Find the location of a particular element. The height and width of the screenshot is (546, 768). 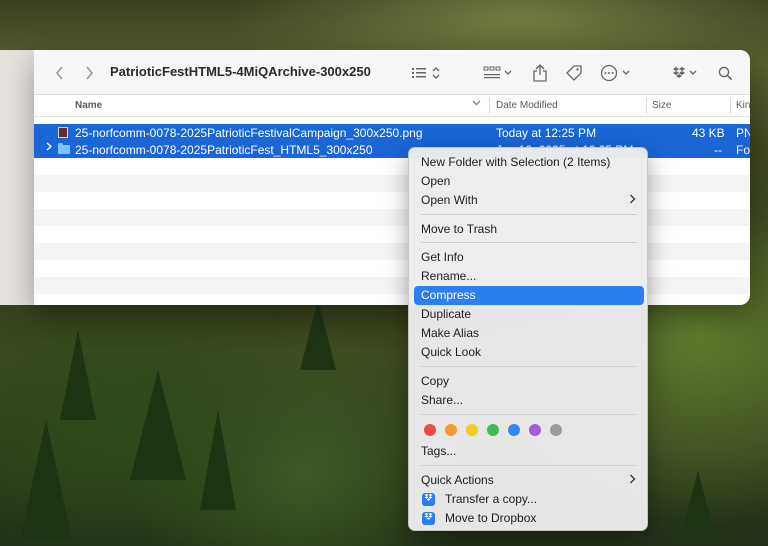

toolbar: PatrioticFestHTML5-4MiQArchive-300x250 is located at coordinates (392, 72).